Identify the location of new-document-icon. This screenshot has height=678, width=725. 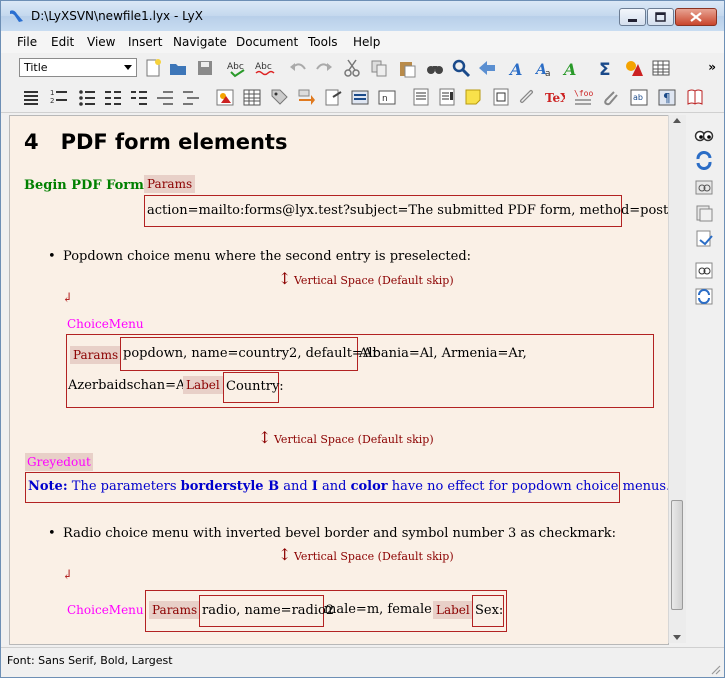
(153, 68).